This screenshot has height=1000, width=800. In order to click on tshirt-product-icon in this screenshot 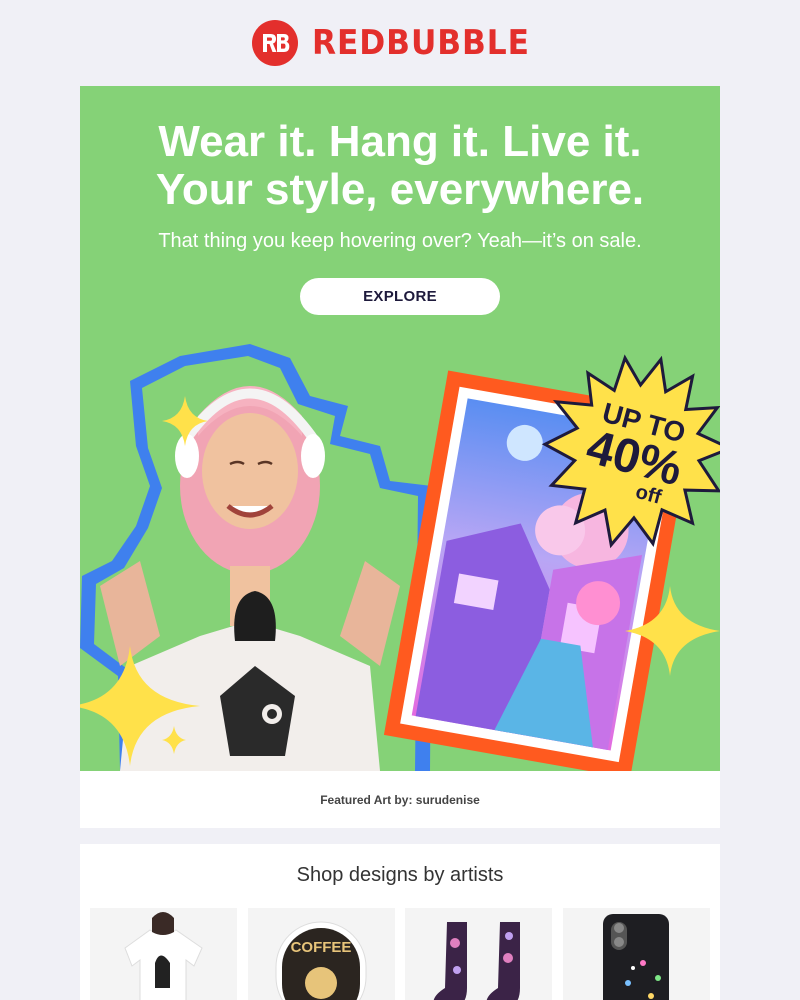, I will do `click(163, 956)`.